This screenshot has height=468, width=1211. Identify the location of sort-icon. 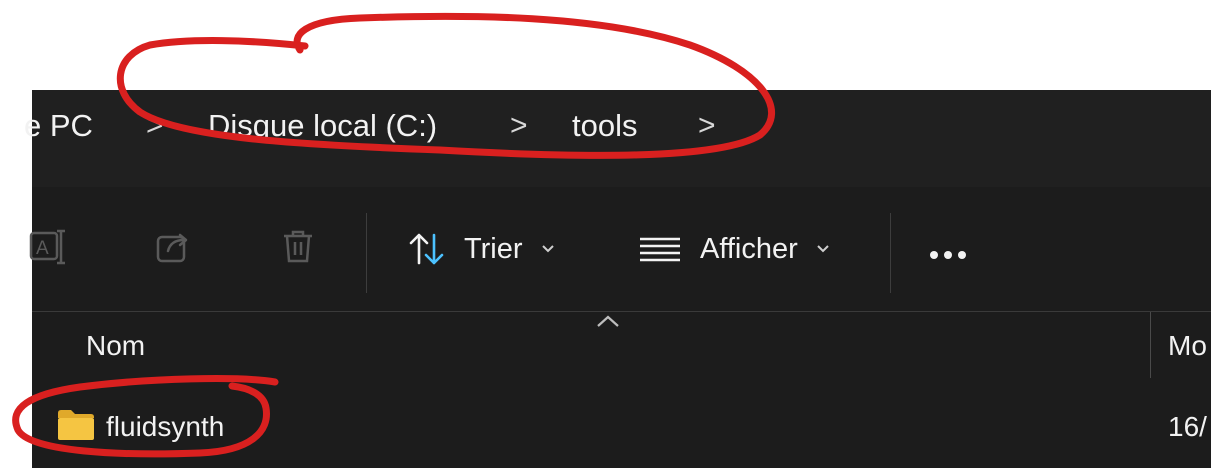
(426, 249).